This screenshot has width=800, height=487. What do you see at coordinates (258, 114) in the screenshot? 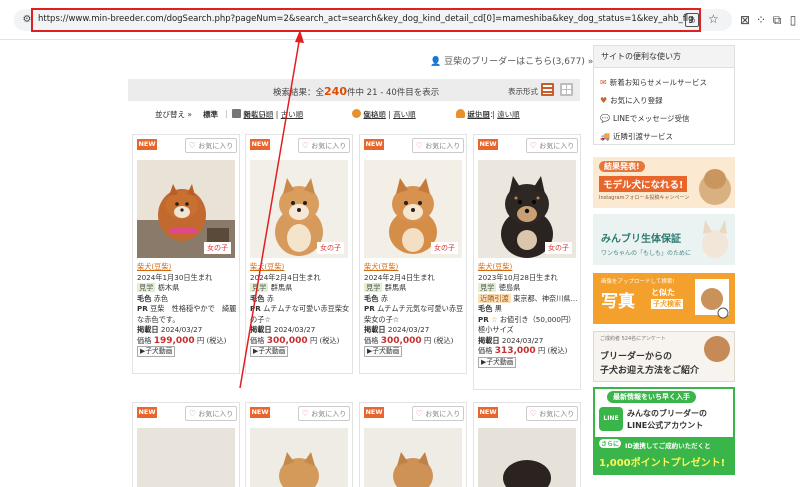
I see `sort-posted-label: 掲載日：` at bounding box center [258, 114].